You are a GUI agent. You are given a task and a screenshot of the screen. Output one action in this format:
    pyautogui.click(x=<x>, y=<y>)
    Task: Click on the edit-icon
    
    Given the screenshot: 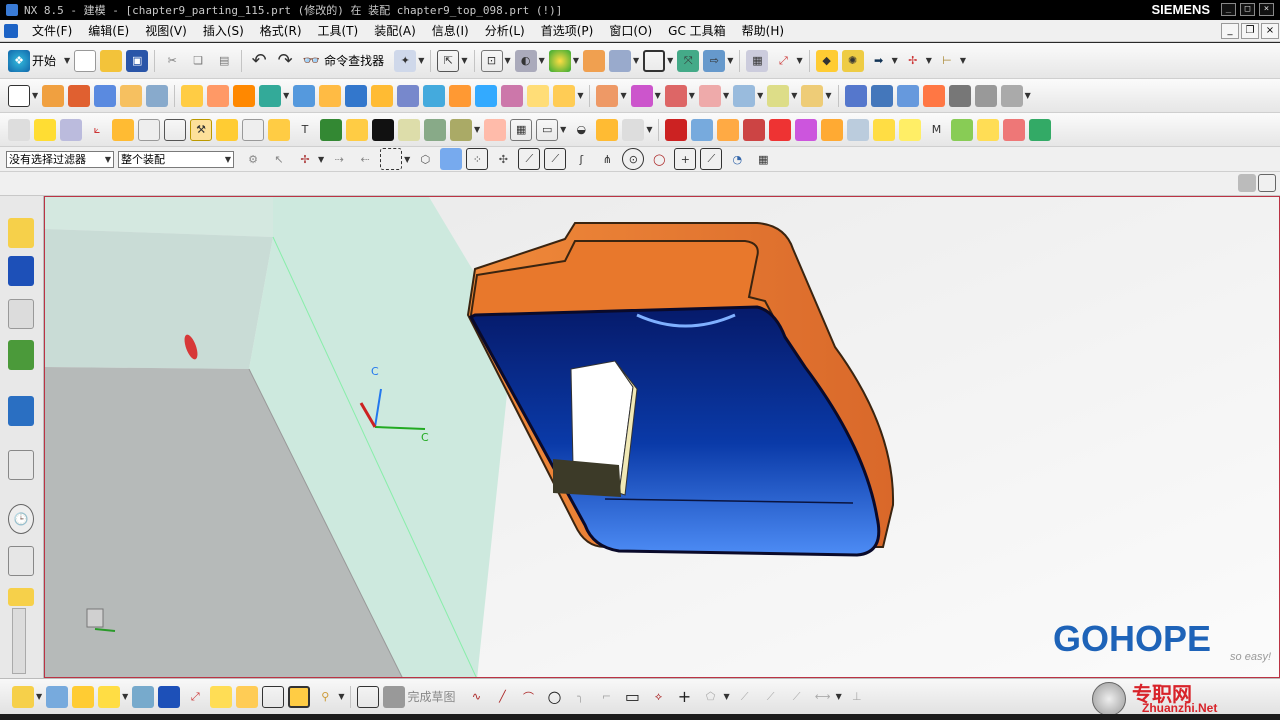 What is the action you would take?
    pyautogui.click(x=45, y=129)
    